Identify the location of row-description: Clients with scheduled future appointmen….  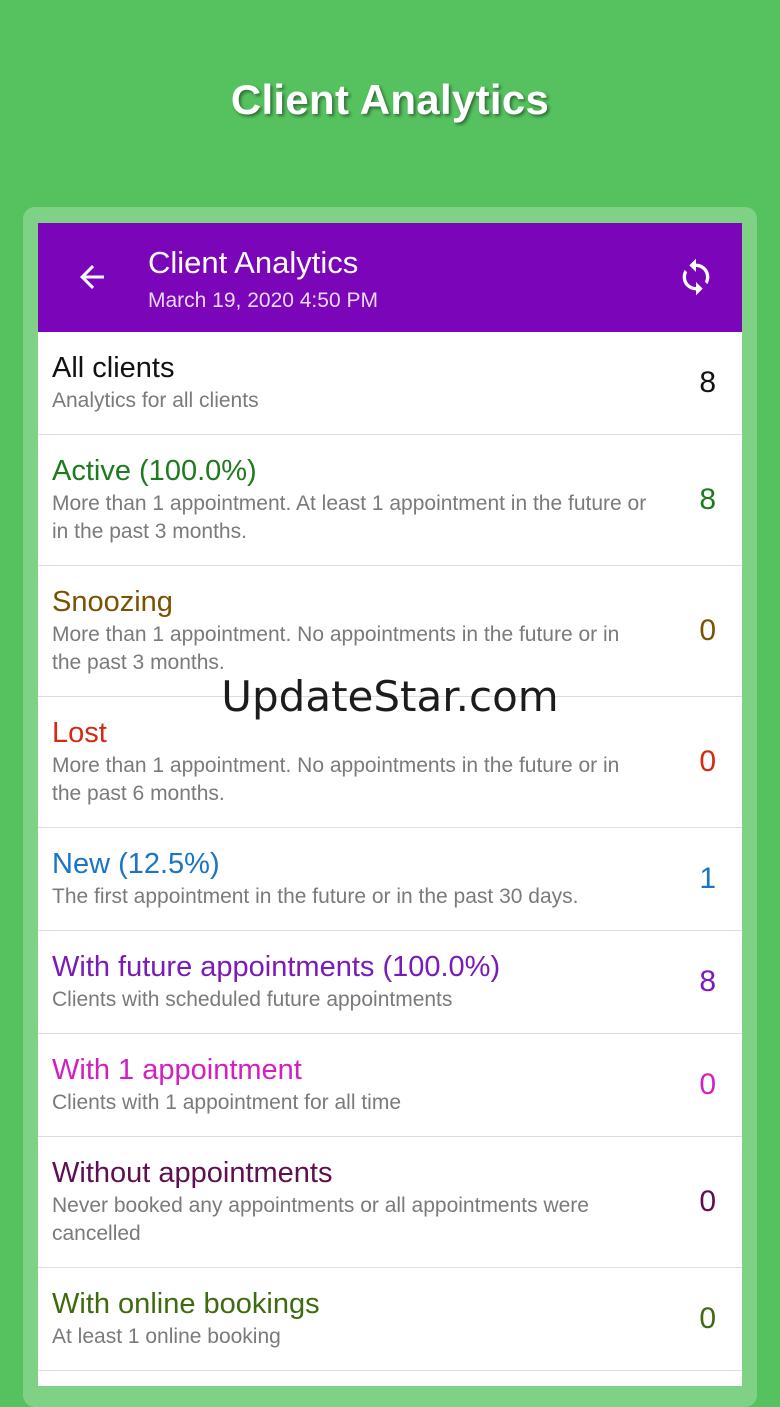
(252, 999).